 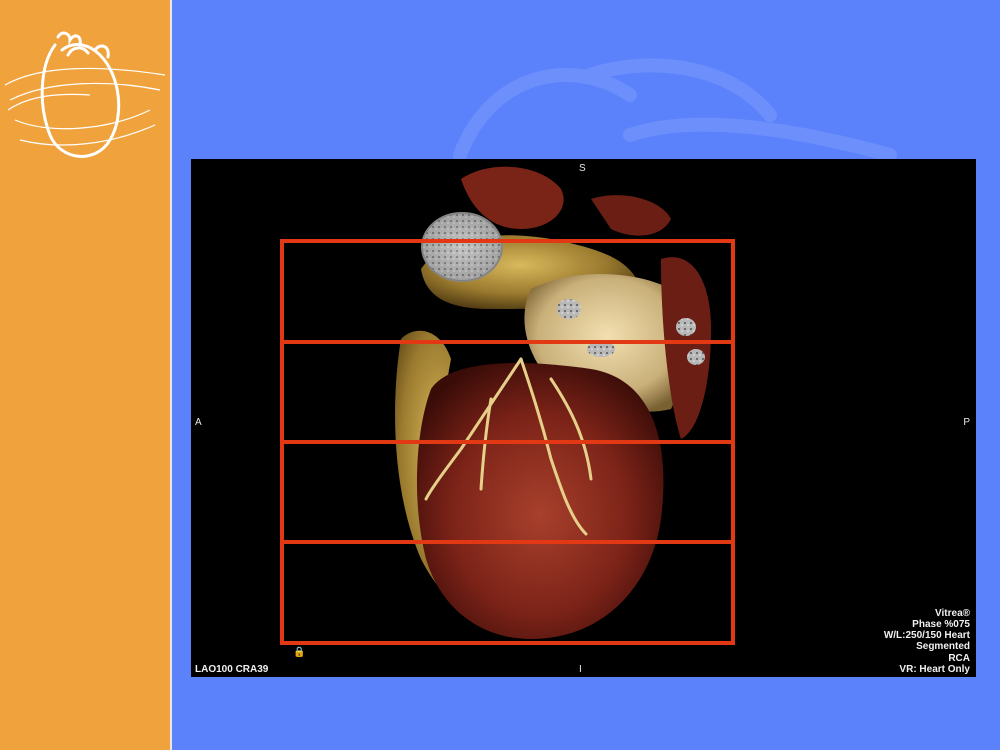 I want to click on info-line: Segmented, so click(x=943, y=647).